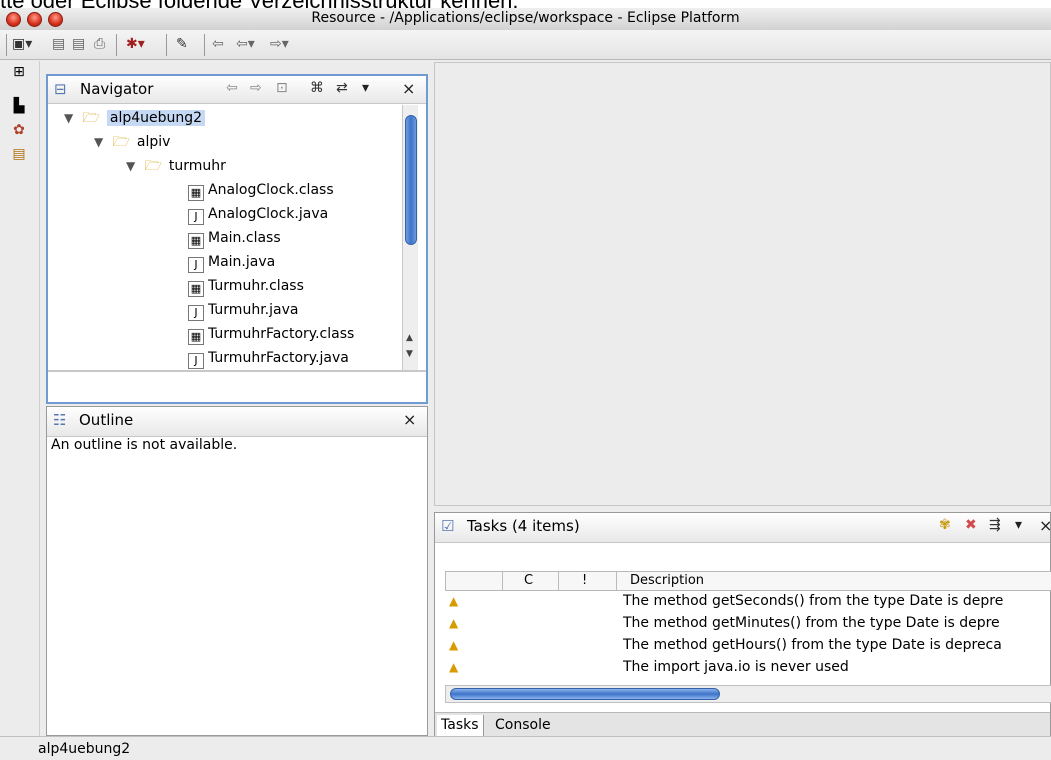  Describe the element at coordinates (22, 44) in the screenshot. I see `new-wizard-icon: ▣▾` at that location.